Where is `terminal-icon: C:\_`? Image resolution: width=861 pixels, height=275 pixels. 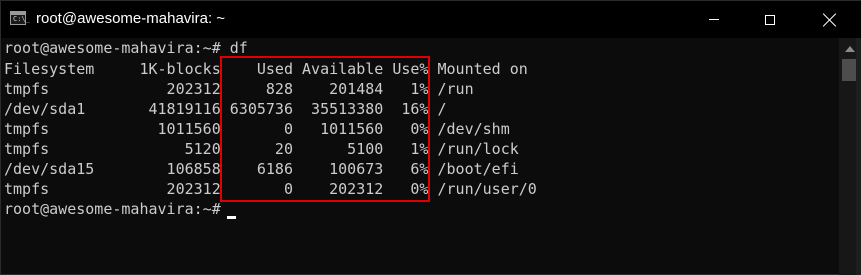 terminal-icon: C:\_ is located at coordinates (20, 18).